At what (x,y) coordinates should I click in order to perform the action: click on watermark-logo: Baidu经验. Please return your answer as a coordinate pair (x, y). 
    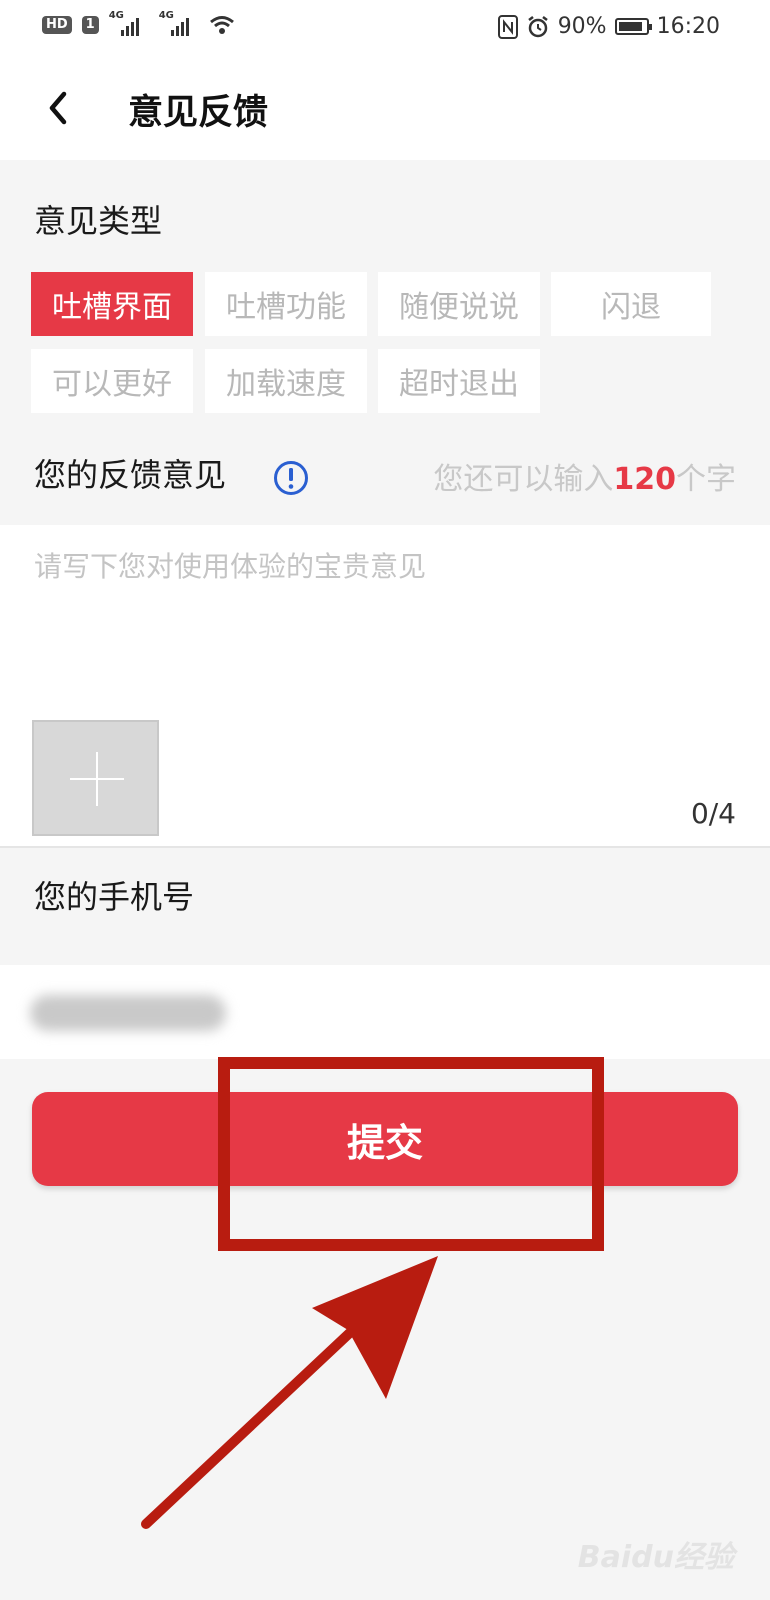
    Looking at the image, I should click on (655, 1557).